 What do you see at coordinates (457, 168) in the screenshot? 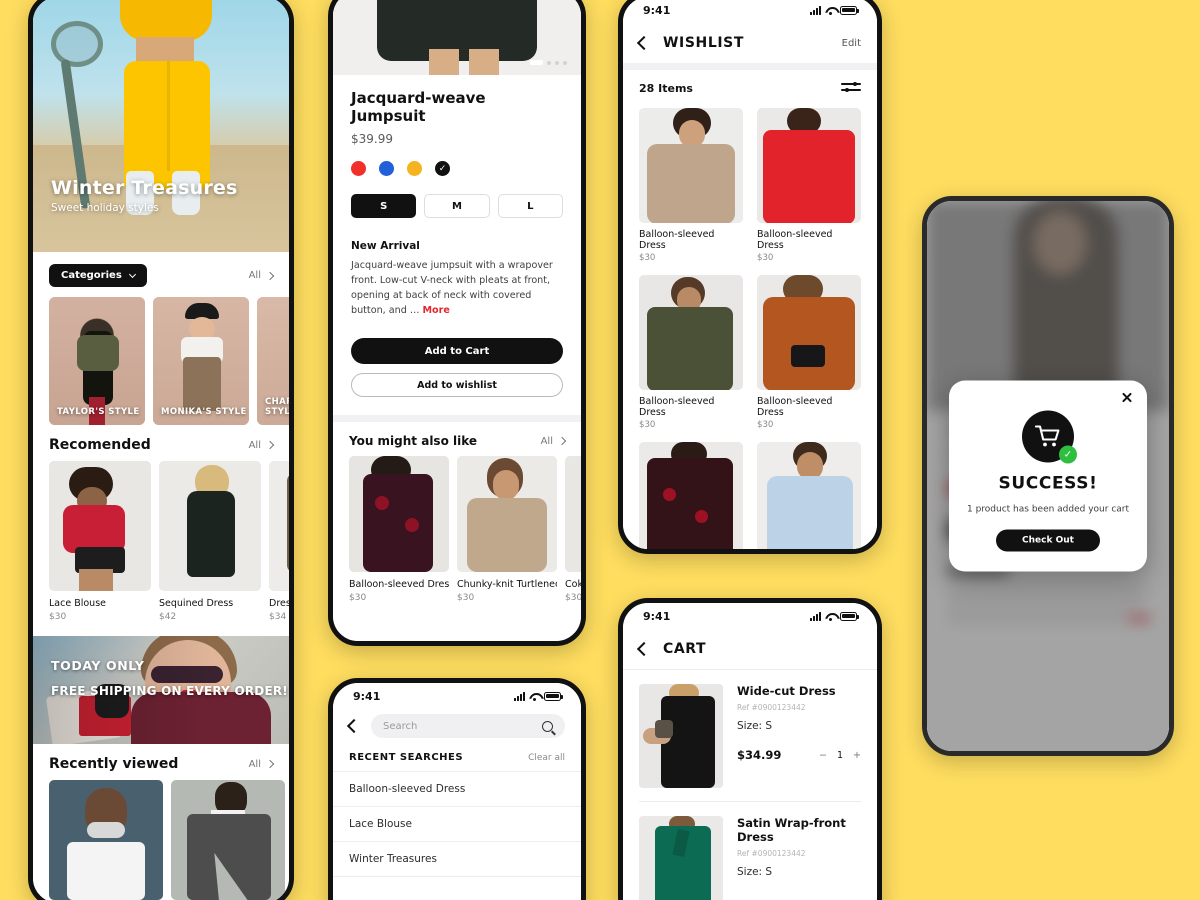
I see `color-swatches` at bounding box center [457, 168].